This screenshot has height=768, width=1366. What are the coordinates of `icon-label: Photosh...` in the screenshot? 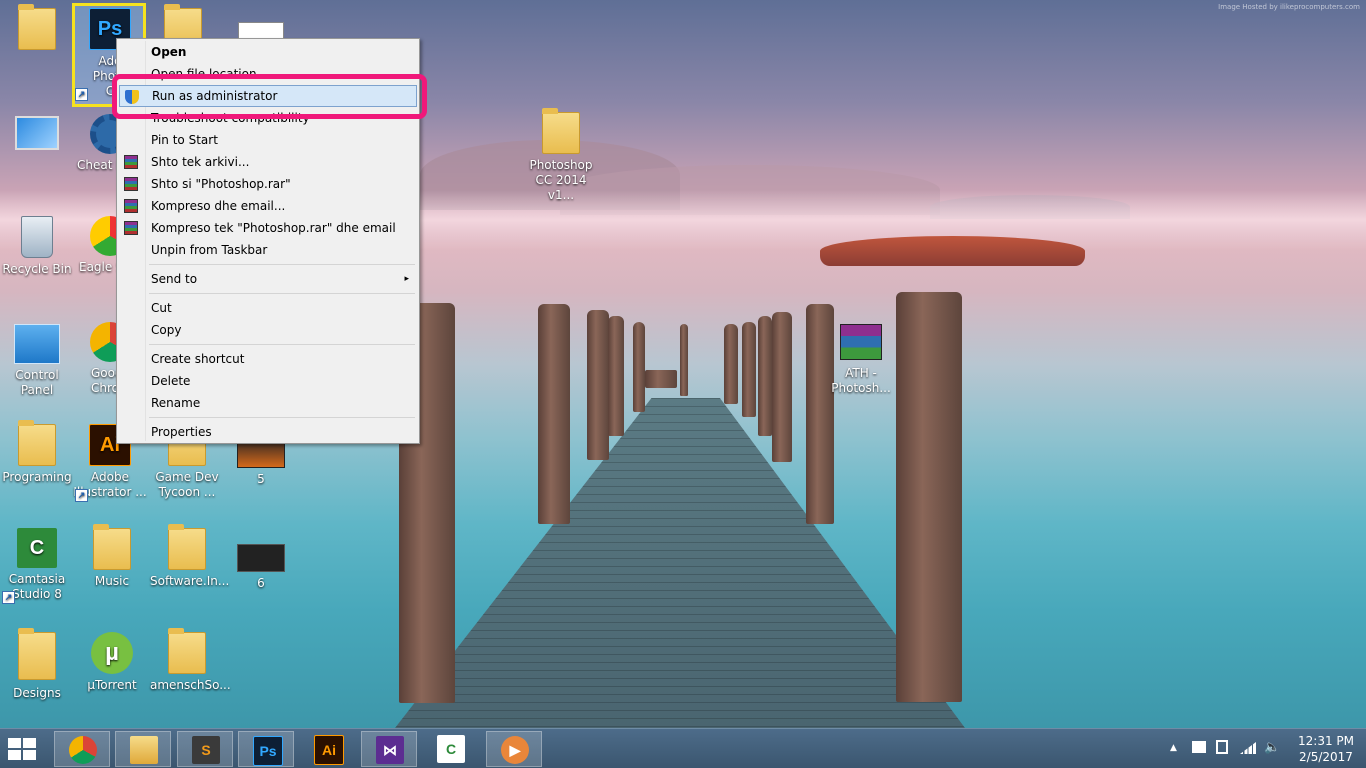 It's located at (861, 388).